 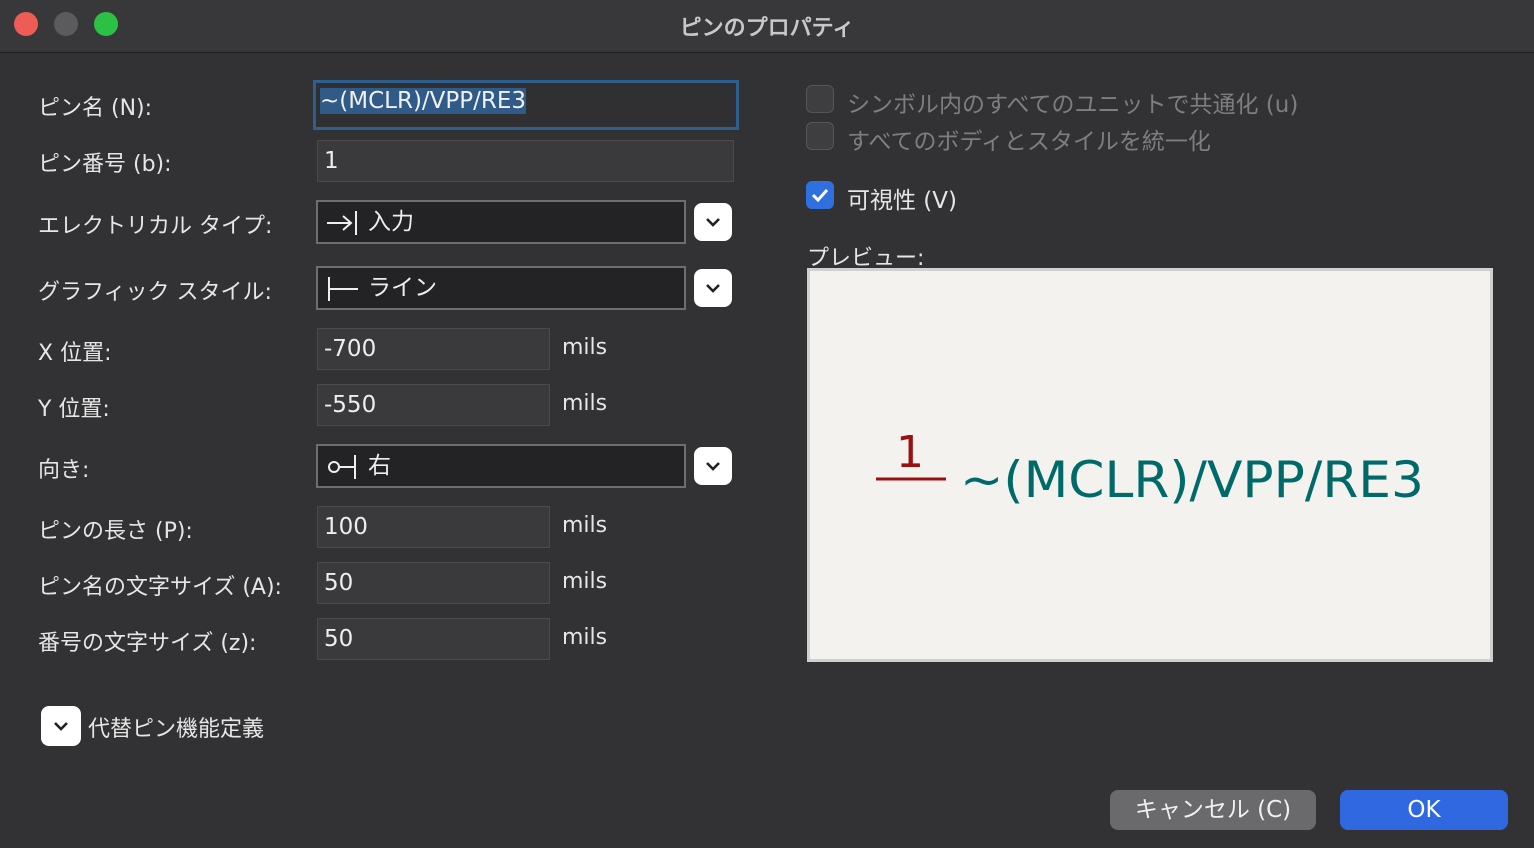 I want to click on checkmark-icon, so click(x=820, y=195).